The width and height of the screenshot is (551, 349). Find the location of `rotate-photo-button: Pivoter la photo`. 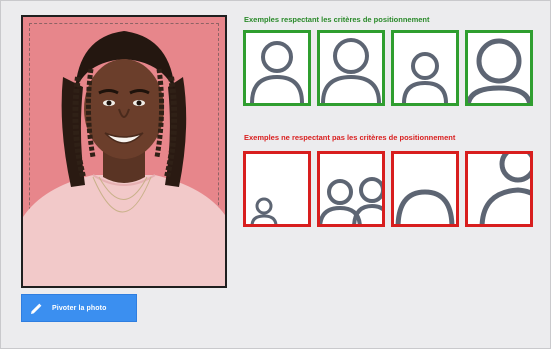

rotate-photo-button: Pivoter la photo is located at coordinates (79, 308).